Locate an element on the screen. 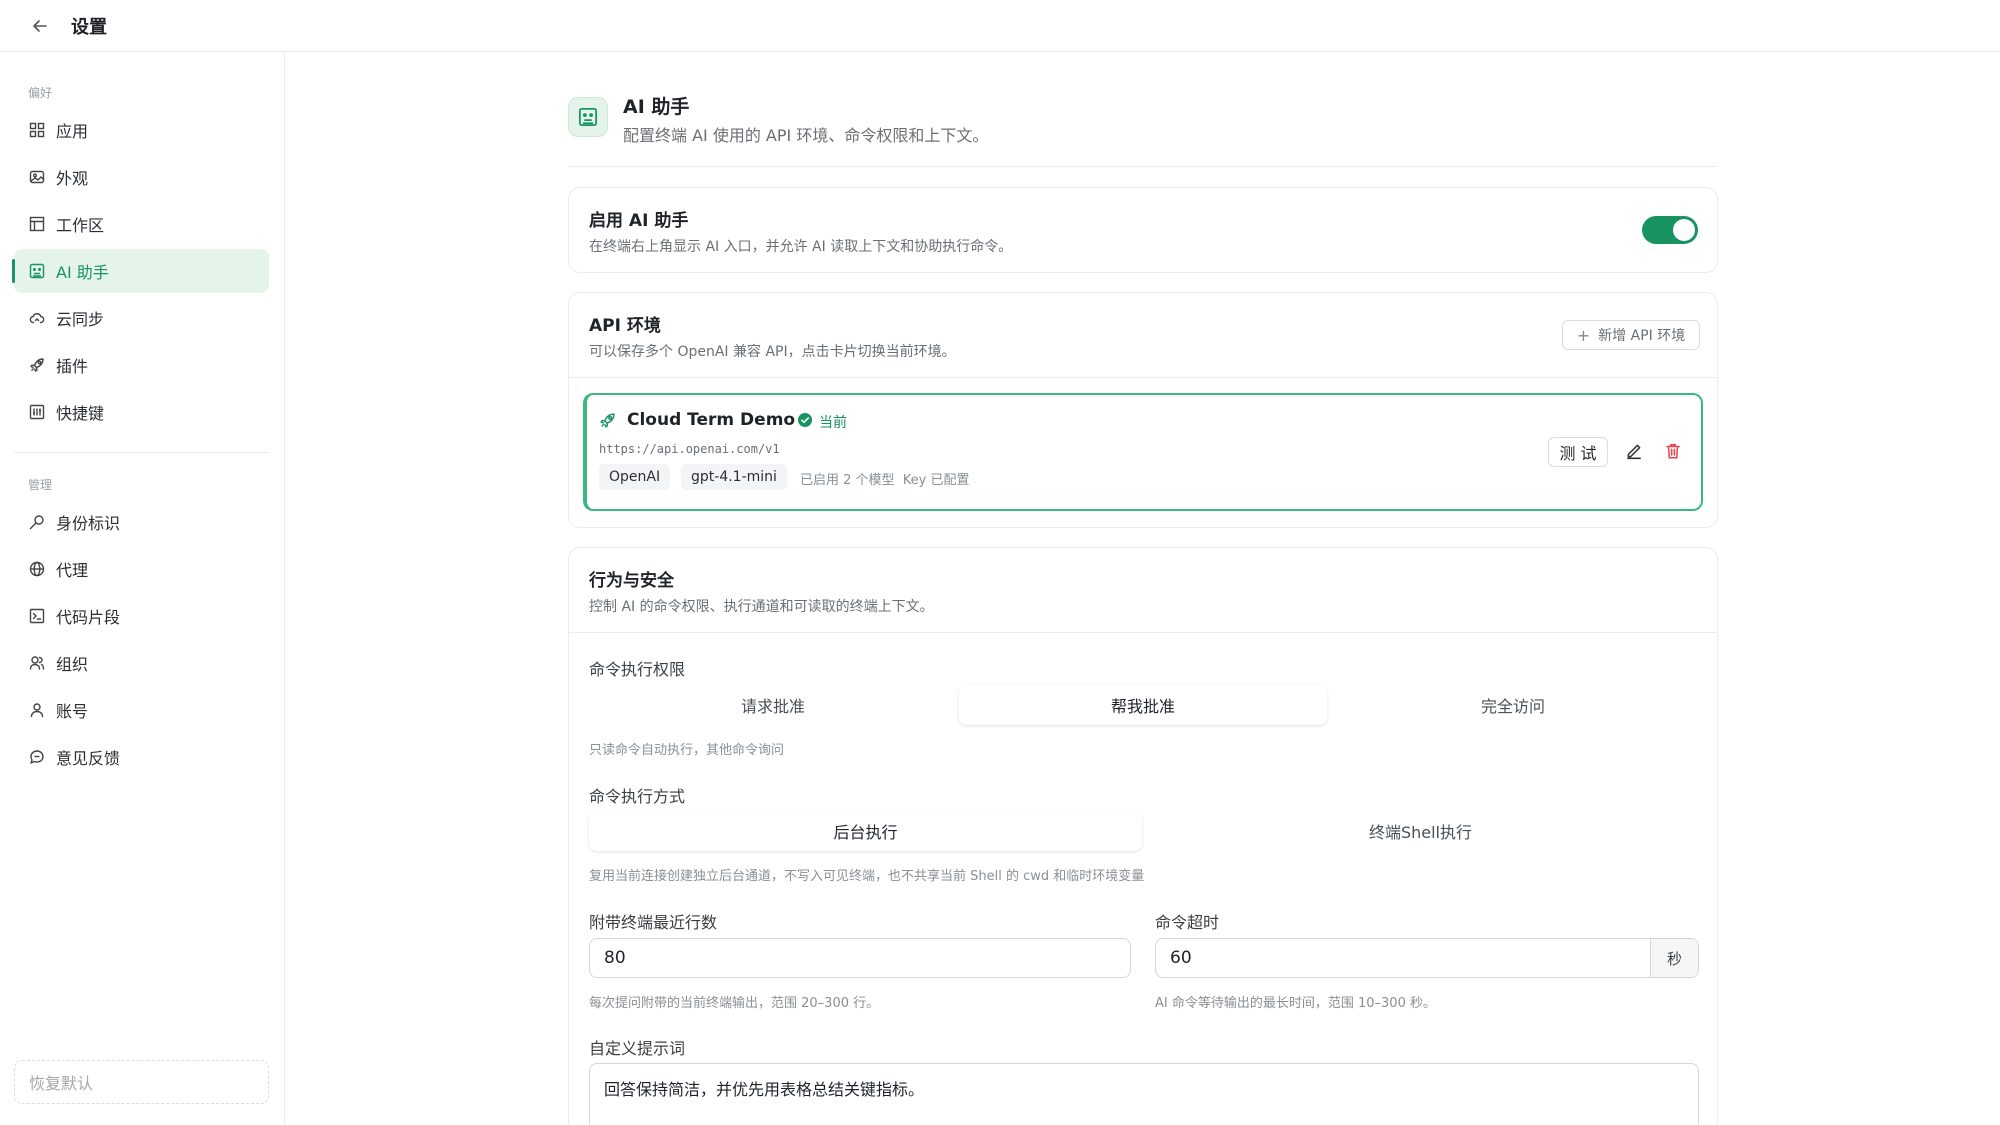  timeout-unit-suffix: 秒 is located at coordinates (1674, 958).